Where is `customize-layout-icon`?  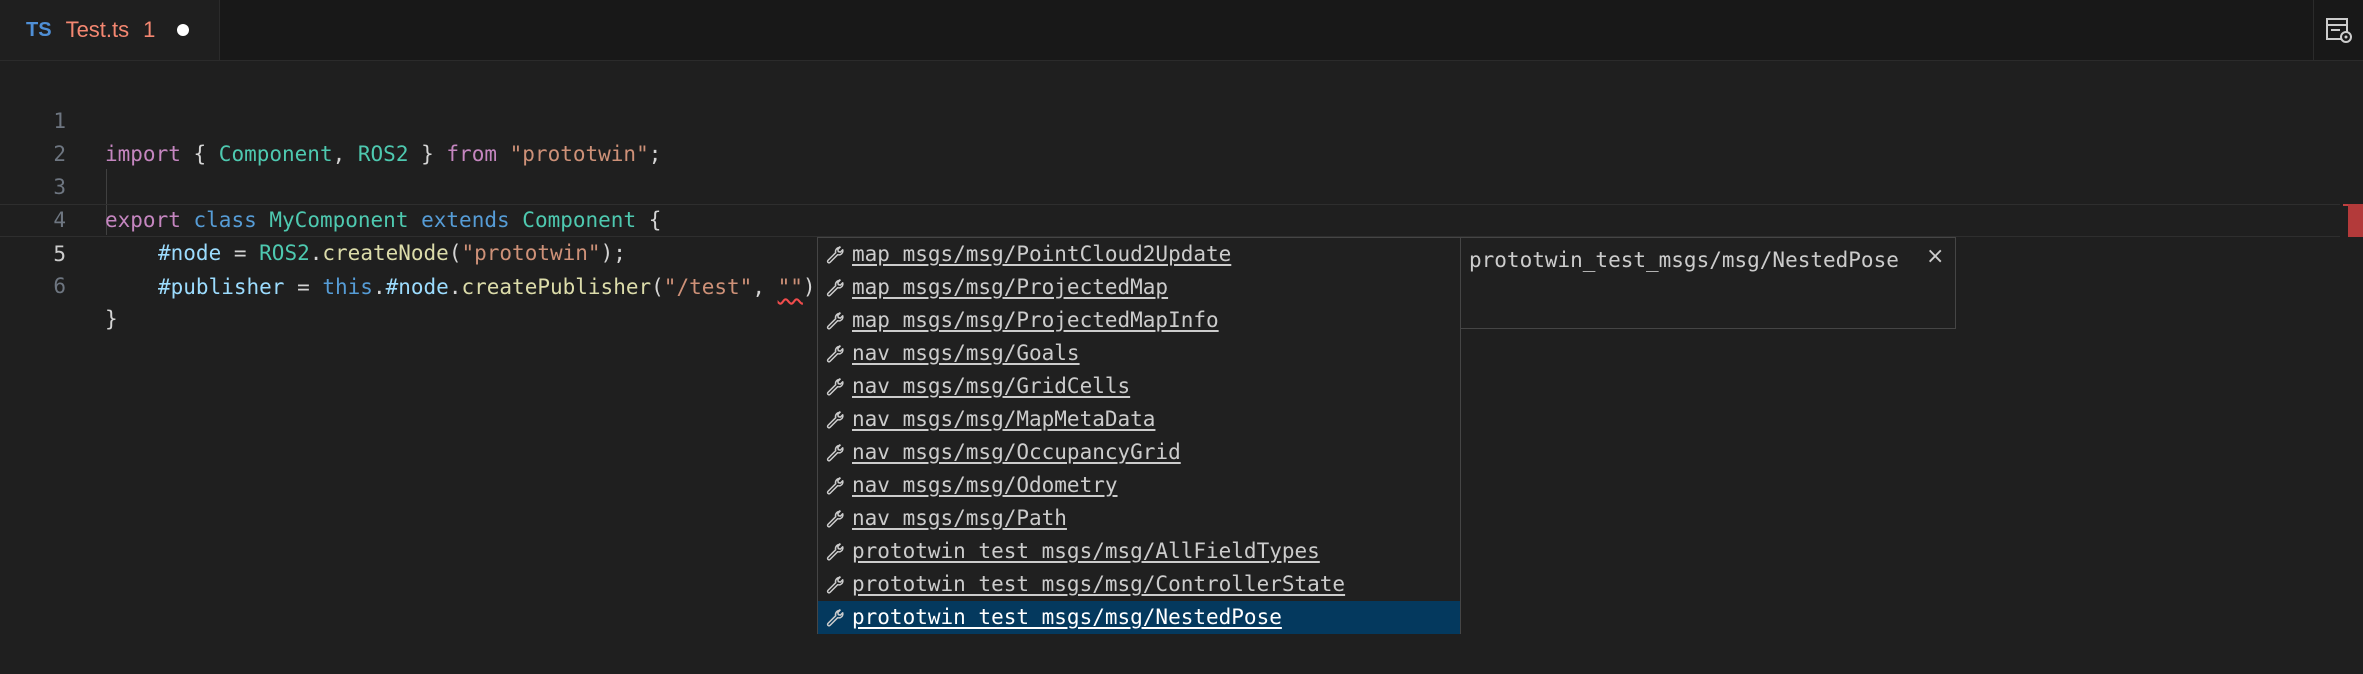 customize-layout-icon is located at coordinates (2338, 30).